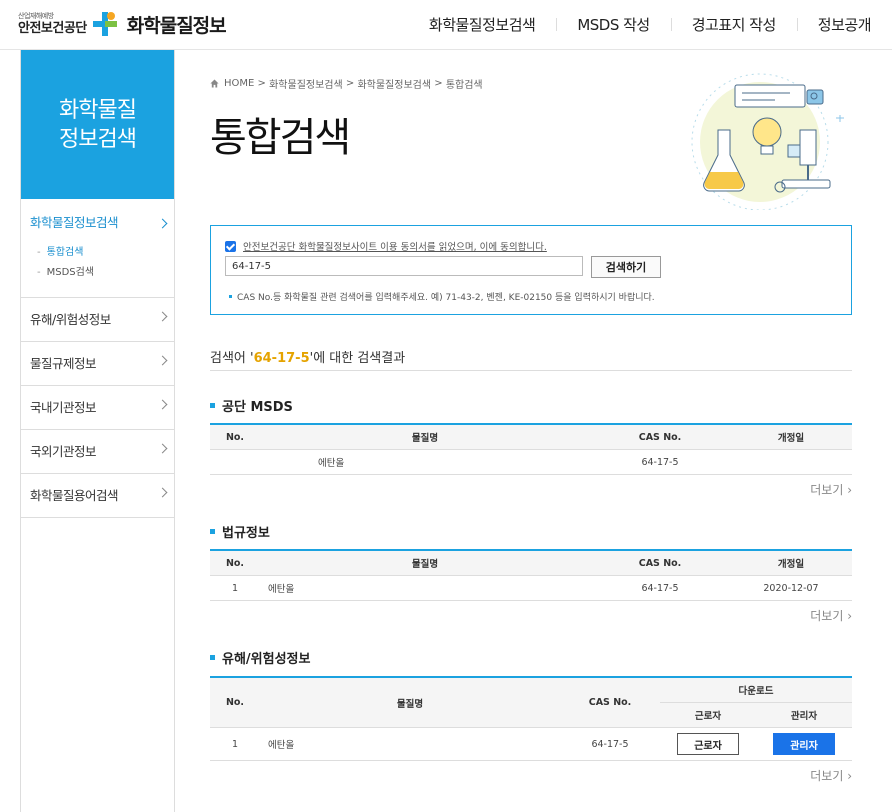 This screenshot has height=812, width=892. I want to click on agency-name: 안전보건공단, so click(52, 28).